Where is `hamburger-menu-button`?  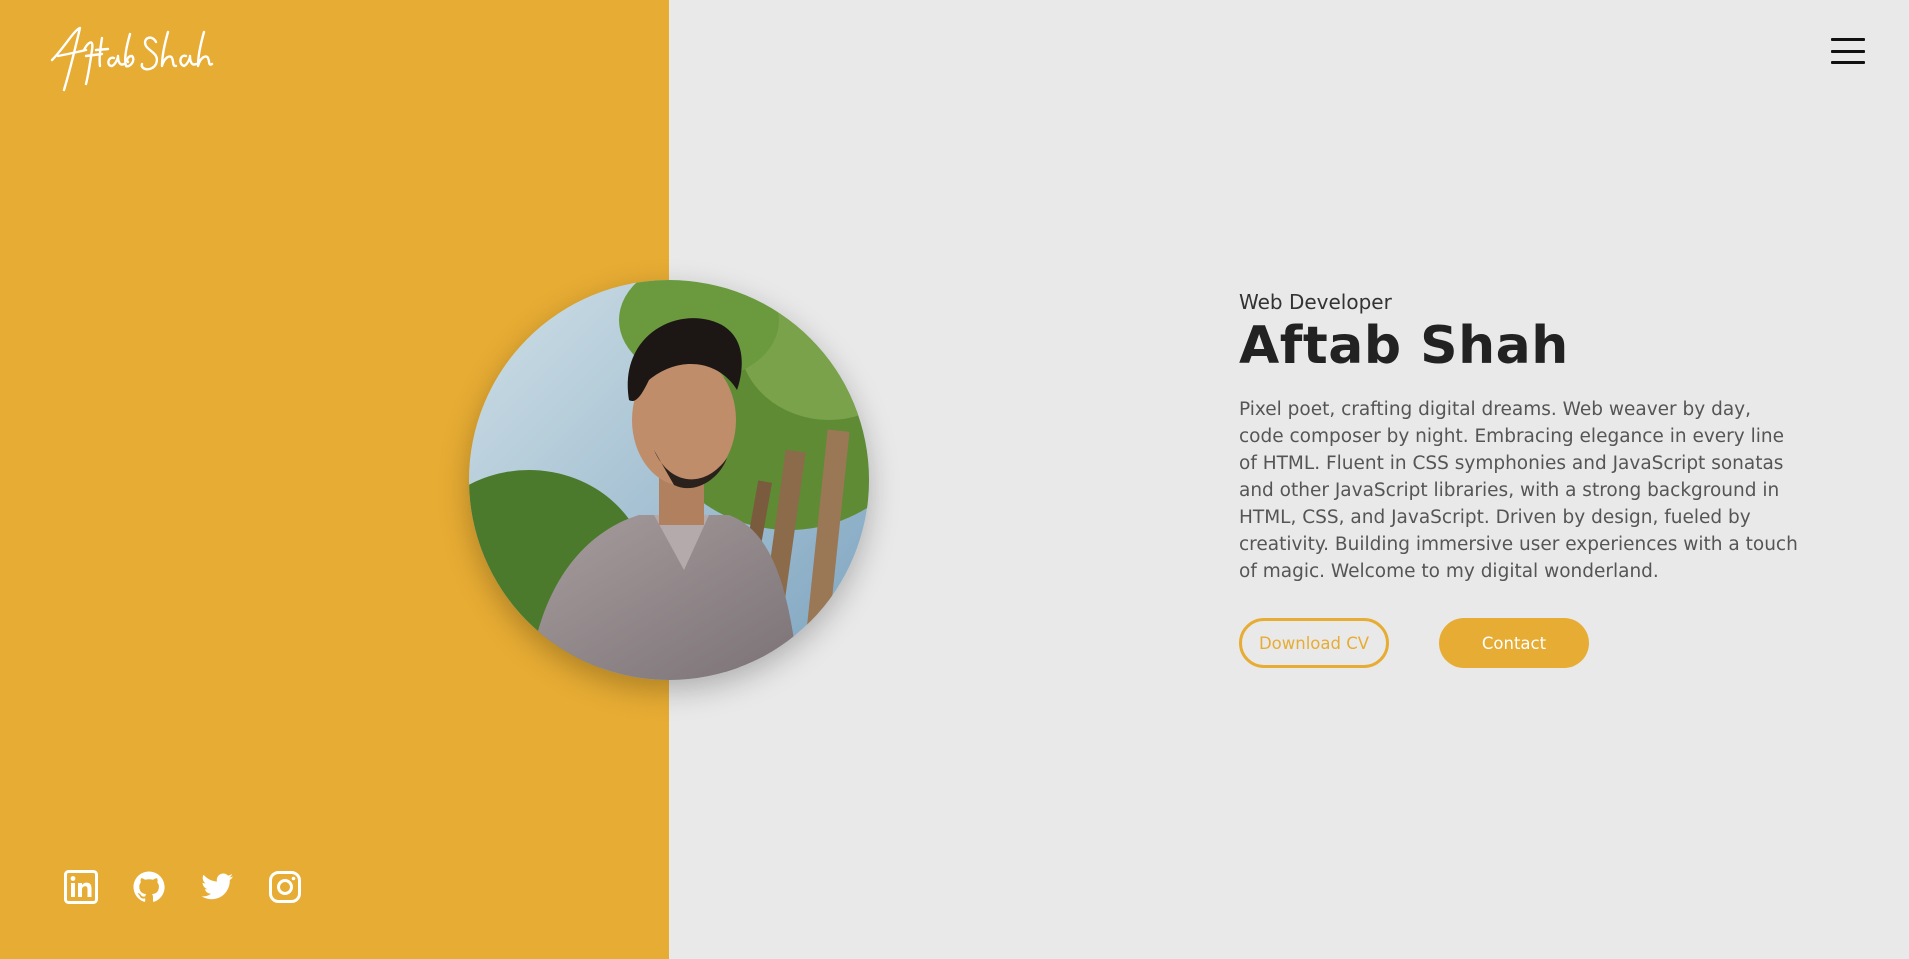
hamburger-menu-button is located at coordinates (1848, 51).